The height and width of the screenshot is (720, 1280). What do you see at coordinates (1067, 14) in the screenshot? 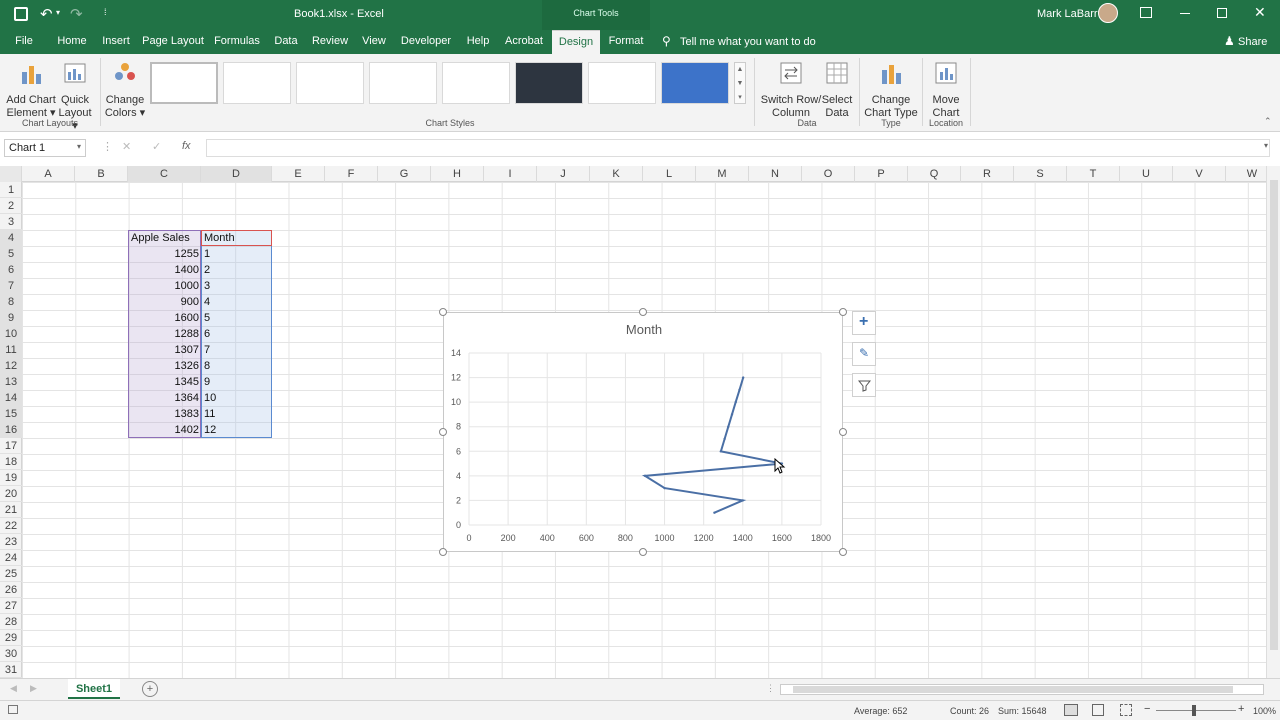
I see `user-name: Mark LaBarr` at bounding box center [1067, 14].